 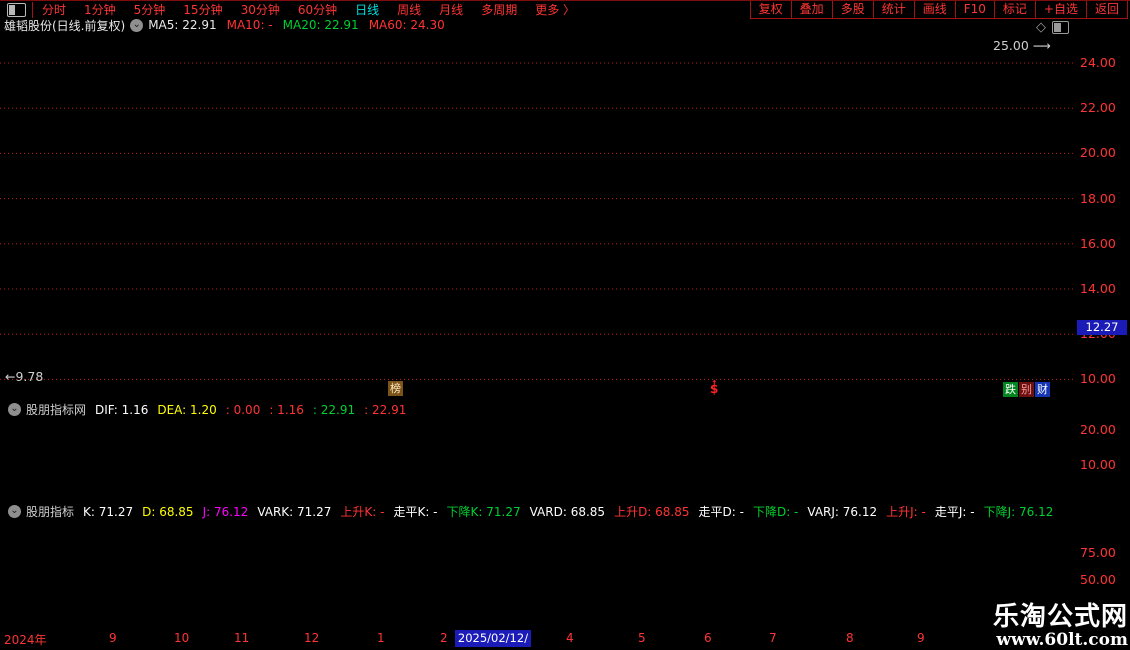 I want to click on year-label: 2024年, so click(x=25, y=640).